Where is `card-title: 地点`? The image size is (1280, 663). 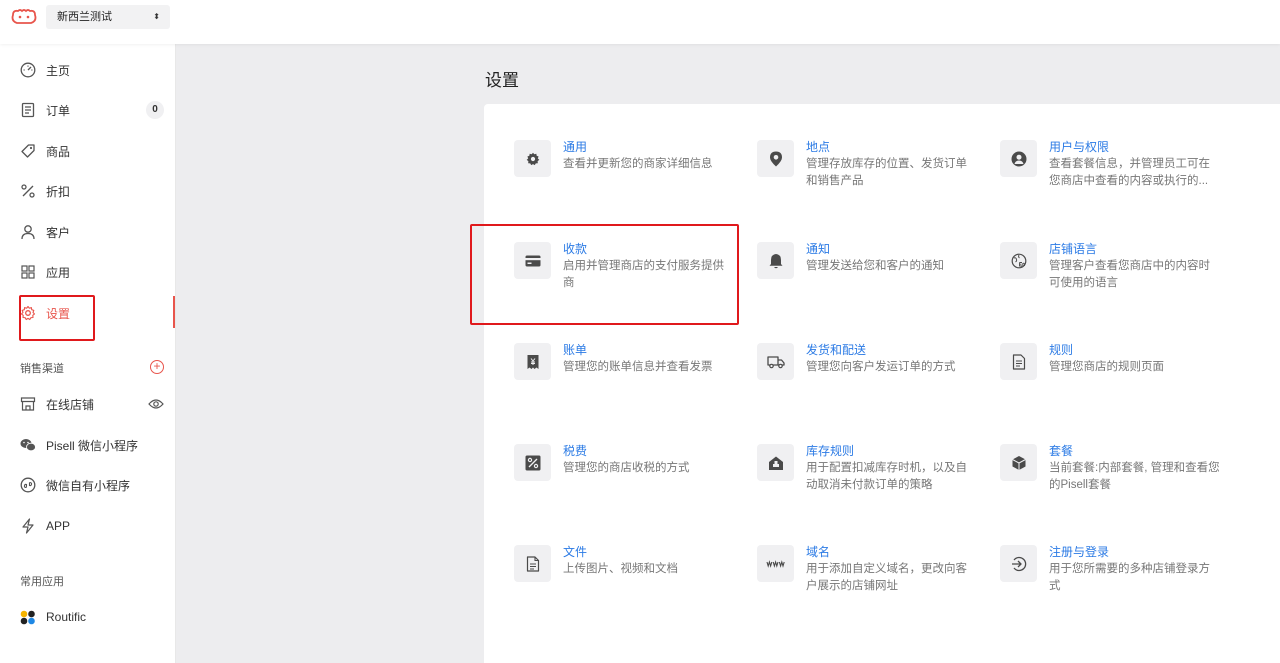
card-title: 地点 is located at coordinates (818, 147).